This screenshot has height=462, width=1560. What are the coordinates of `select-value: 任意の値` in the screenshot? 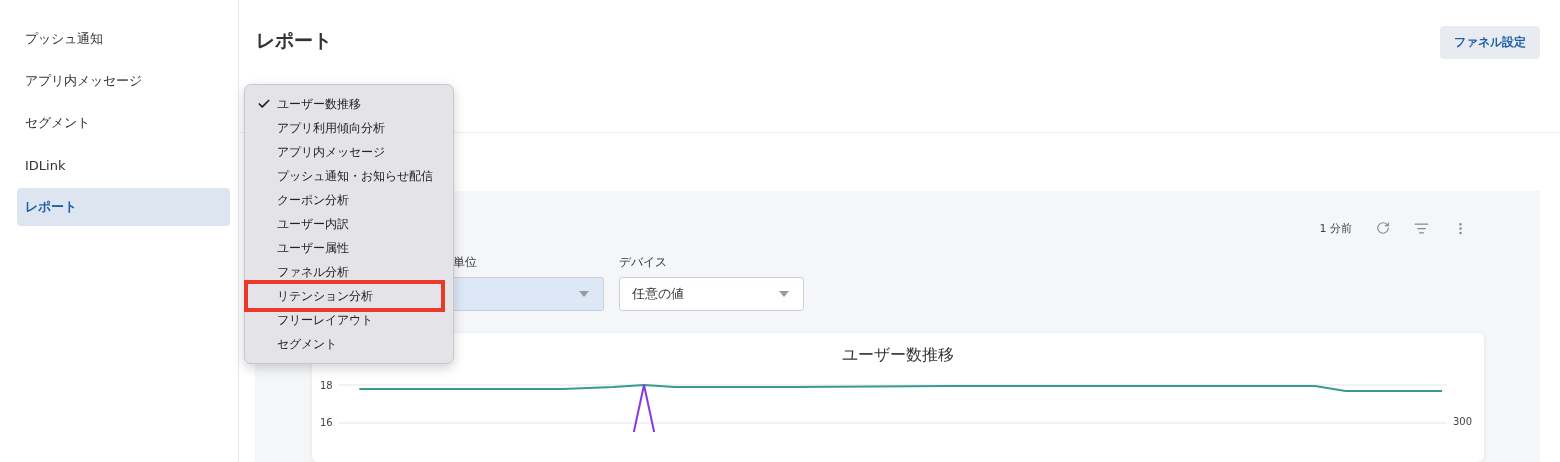 It's located at (658, 294).